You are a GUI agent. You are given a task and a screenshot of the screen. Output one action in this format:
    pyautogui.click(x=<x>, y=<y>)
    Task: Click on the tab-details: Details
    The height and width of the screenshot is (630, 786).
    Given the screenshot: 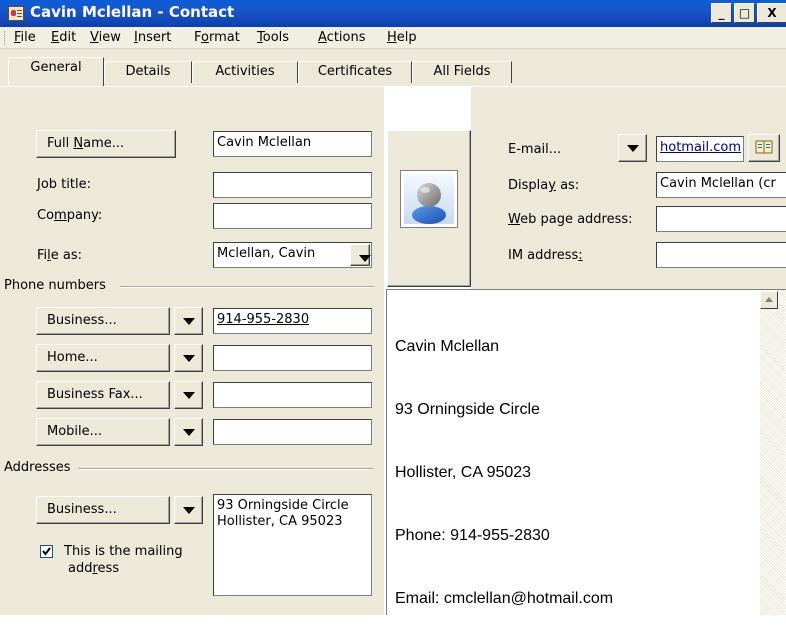 What is the action you would take?
    pyautogui.click(x=148, y=72)
    